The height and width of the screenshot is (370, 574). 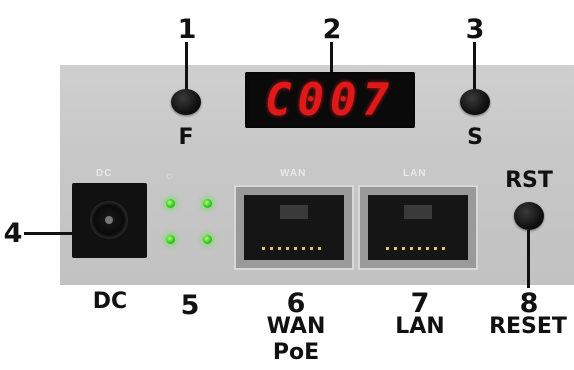 What do you see at coordinates (331, 57) in the screenshot?
I see `callout-2-line` at bounding box center [331, 57].